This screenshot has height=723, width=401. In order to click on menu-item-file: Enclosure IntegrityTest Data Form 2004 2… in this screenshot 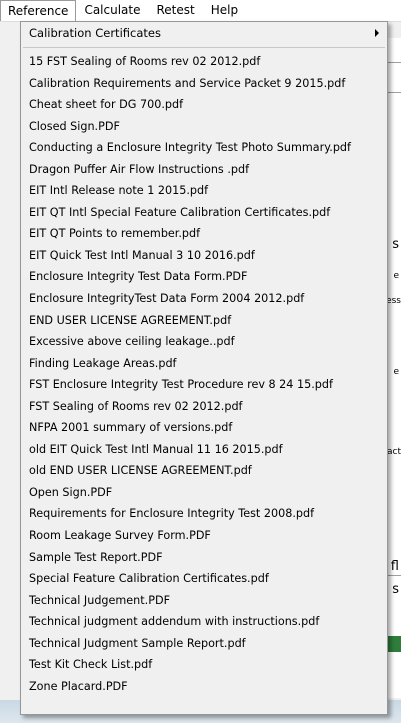, I will do `click(204, 299)`.